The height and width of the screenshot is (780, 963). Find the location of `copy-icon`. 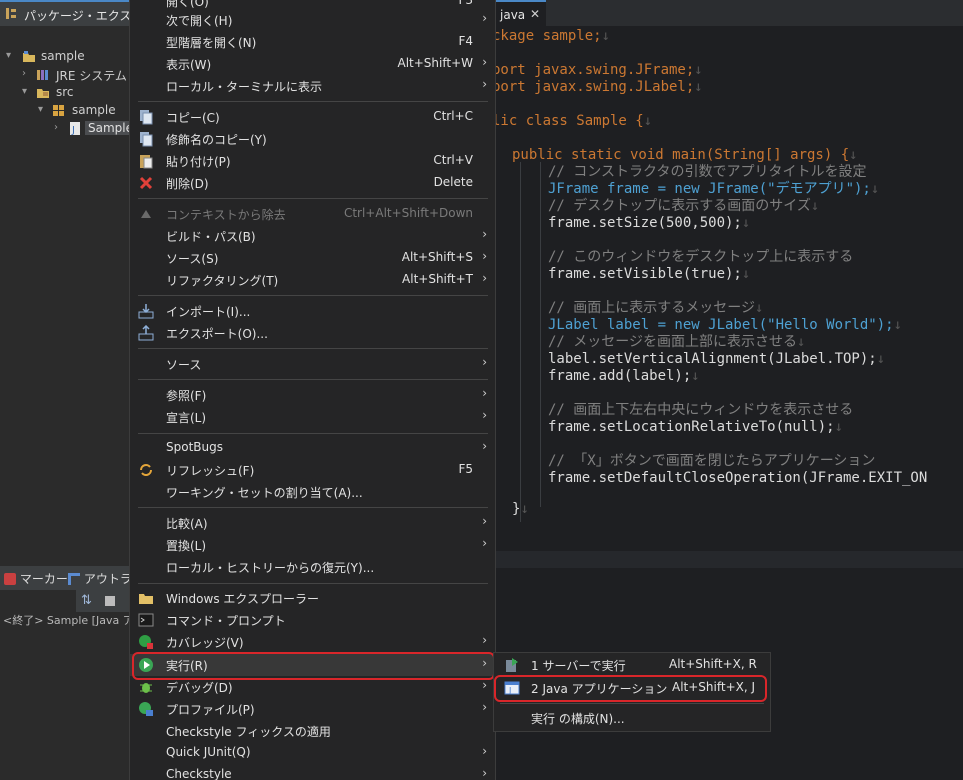

copy-icon is located at coordinates (146, 117).